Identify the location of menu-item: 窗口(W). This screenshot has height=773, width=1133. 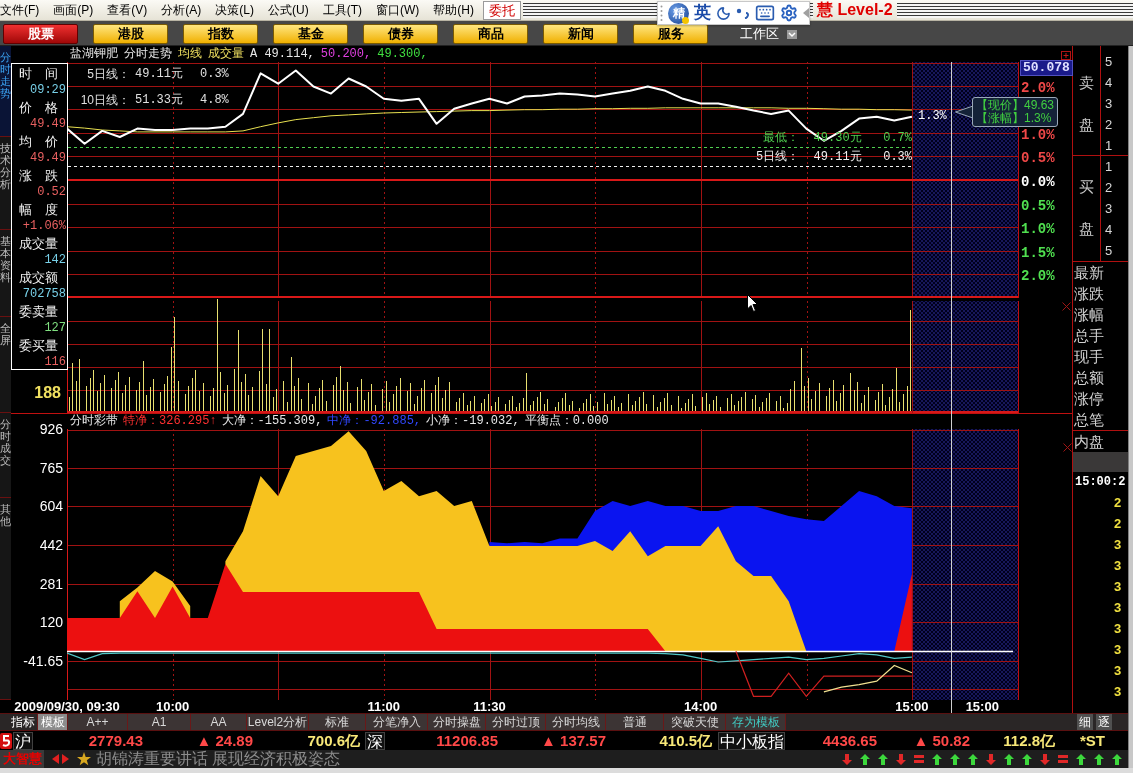
(398, 10).